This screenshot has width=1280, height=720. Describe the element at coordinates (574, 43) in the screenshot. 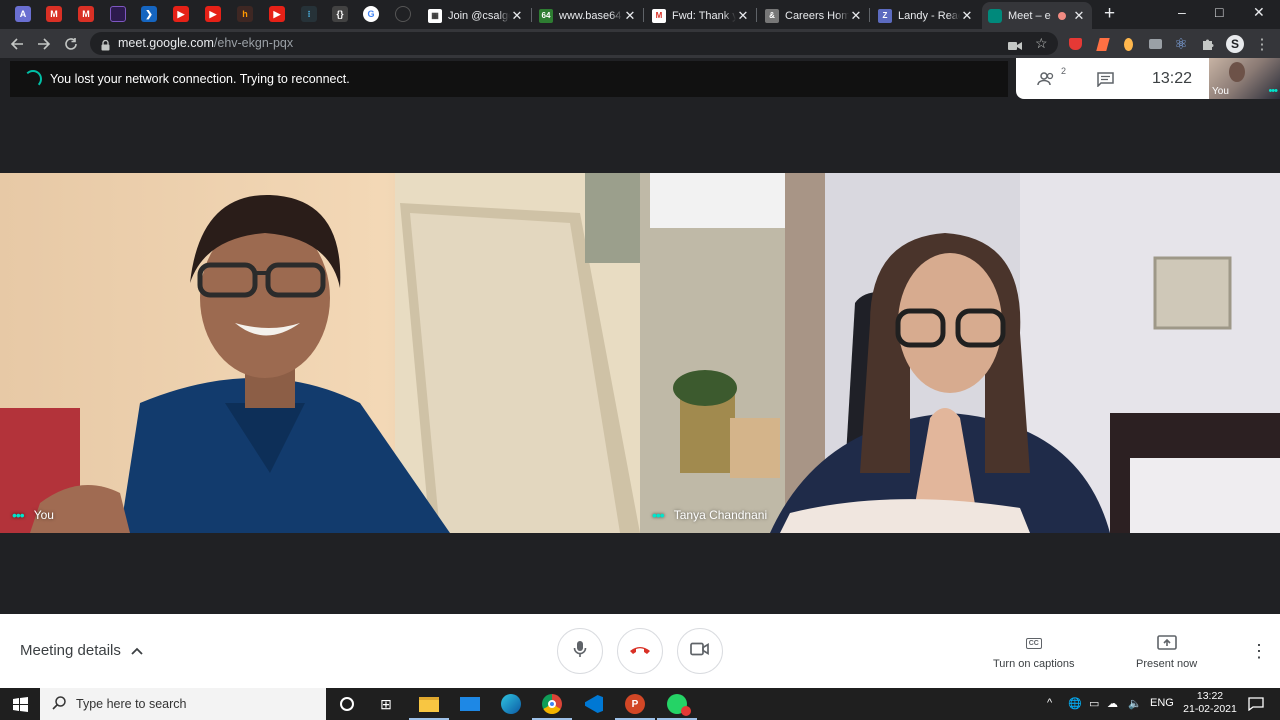

I see `address-bar: meet.google.com/ehv-ekgn-pqx ☆` at that location.